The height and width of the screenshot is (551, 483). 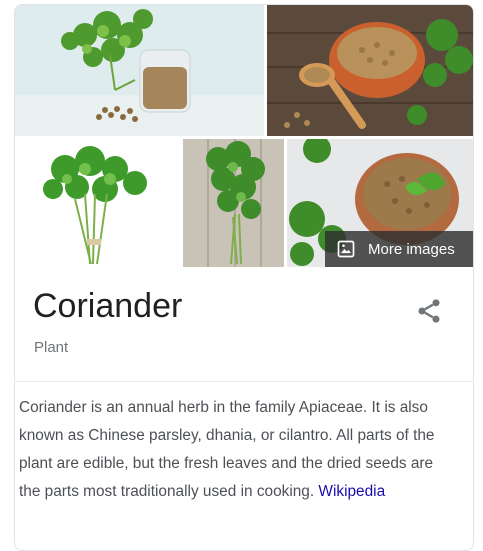 What do you see at coordinates (351, 491) in the screenshot?
I see `wikipedia-link: Wikipedia` at bounding box center [351, 491].